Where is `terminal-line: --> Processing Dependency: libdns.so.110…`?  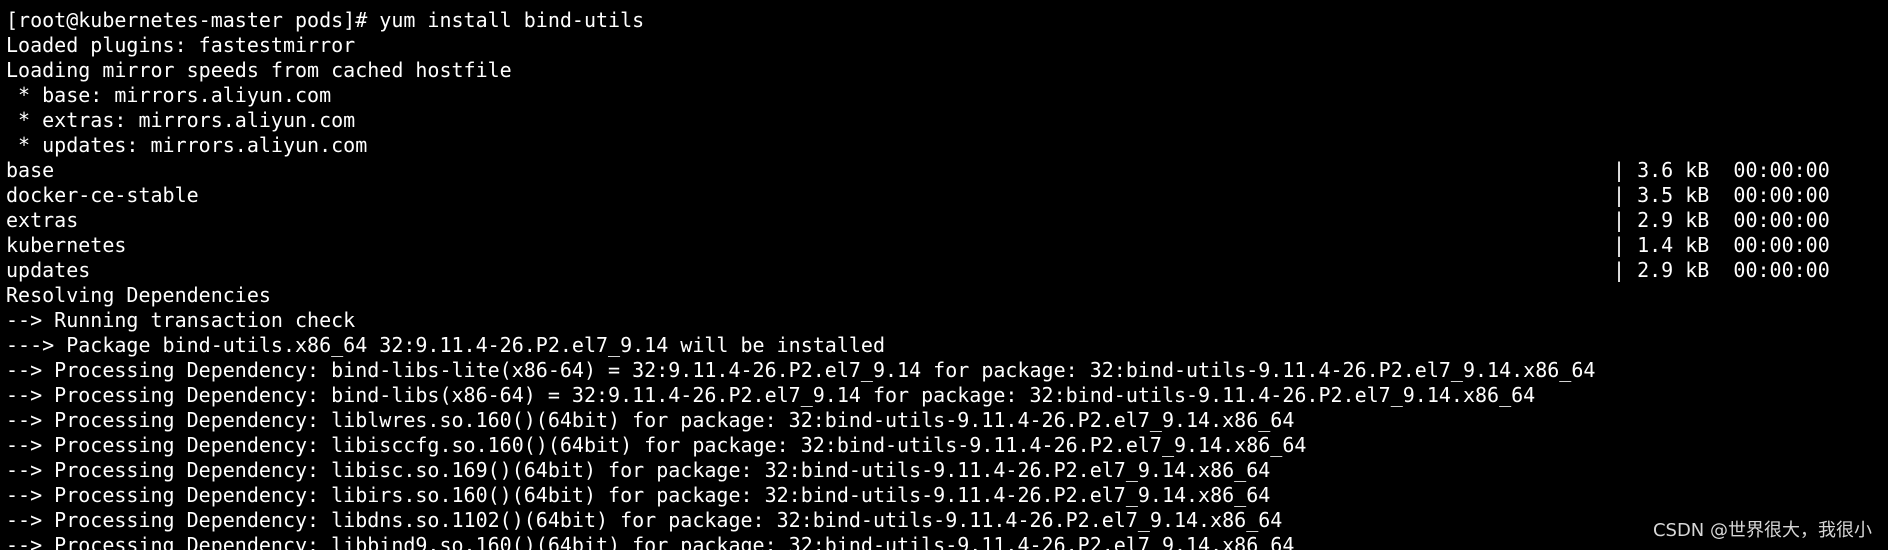 terminal-line: --> Processing Dependency: libdns.so.110… is located at coordinates (644, 520).